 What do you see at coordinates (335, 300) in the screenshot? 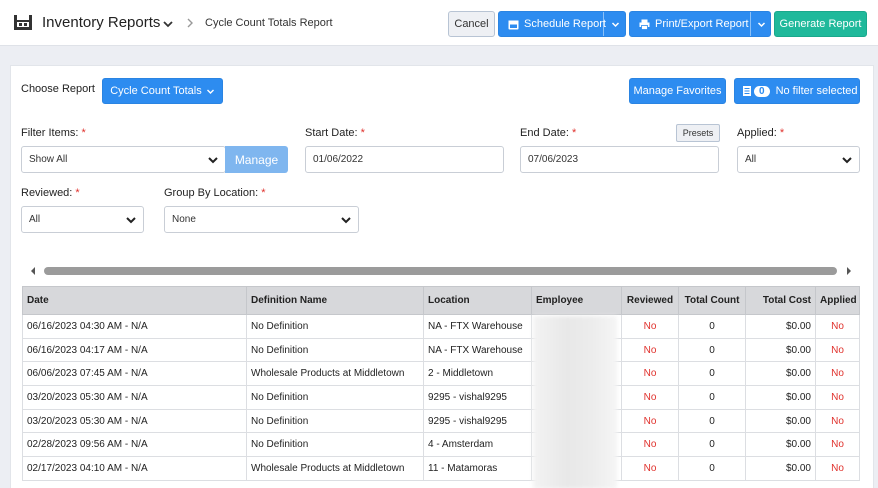
I see `column-header-definition-name: Definition Name` at bounding box center [335, 300].